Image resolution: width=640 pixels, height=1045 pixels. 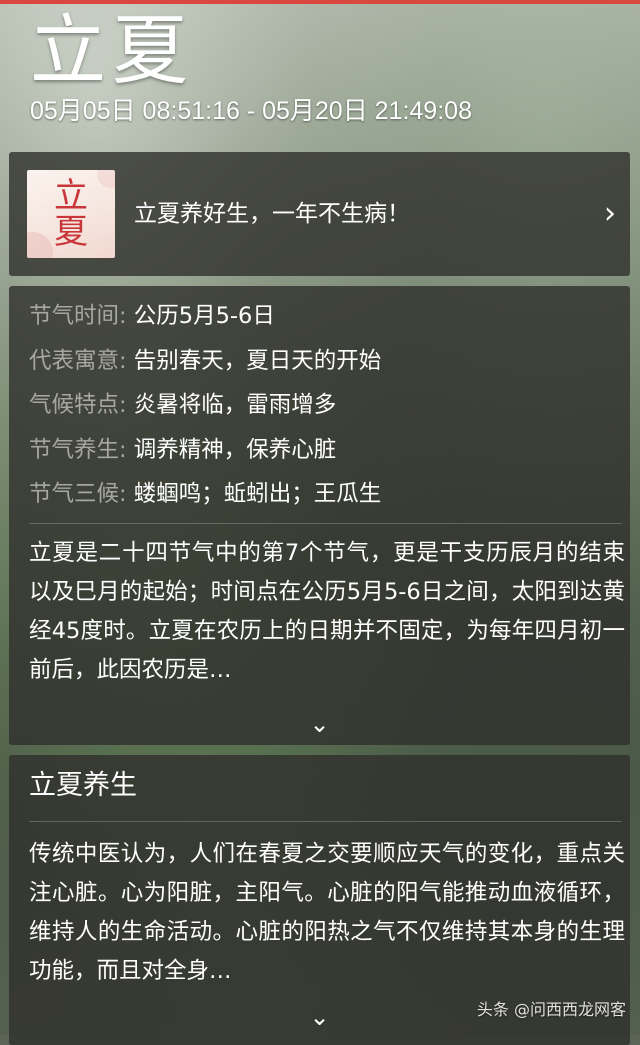 I want to click on info-row: 节气三候: 蝼蝈鸣；蚯蚓出；王瓜生, so click(x=205, y=498).